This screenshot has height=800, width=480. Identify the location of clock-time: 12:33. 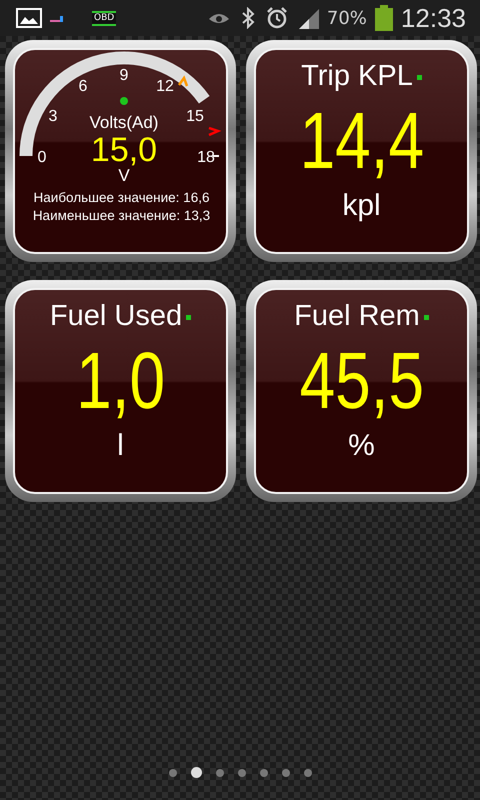
(433, 18).